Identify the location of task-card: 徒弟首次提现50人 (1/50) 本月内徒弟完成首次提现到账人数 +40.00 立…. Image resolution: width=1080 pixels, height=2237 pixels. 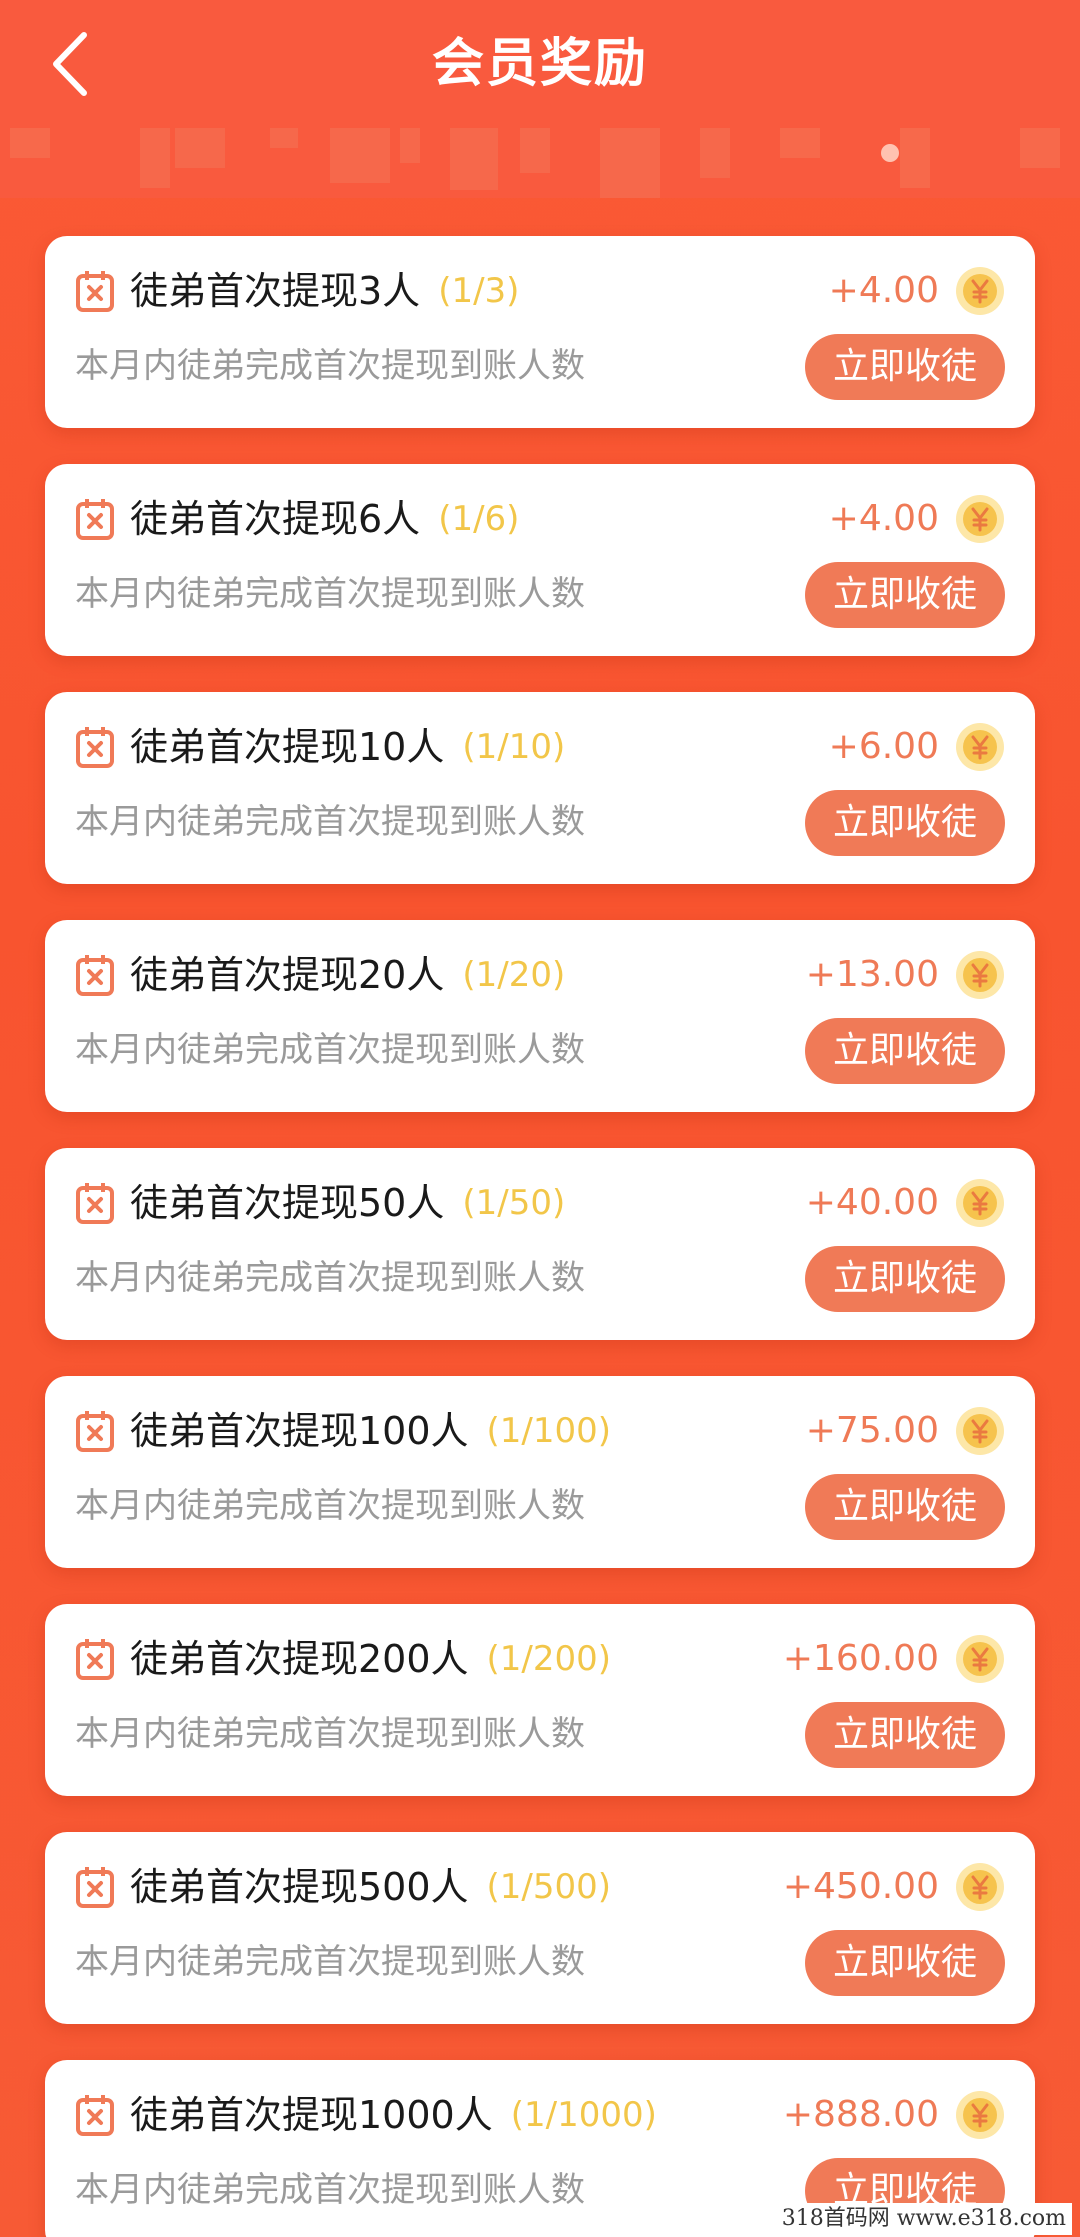
(540, 1244).